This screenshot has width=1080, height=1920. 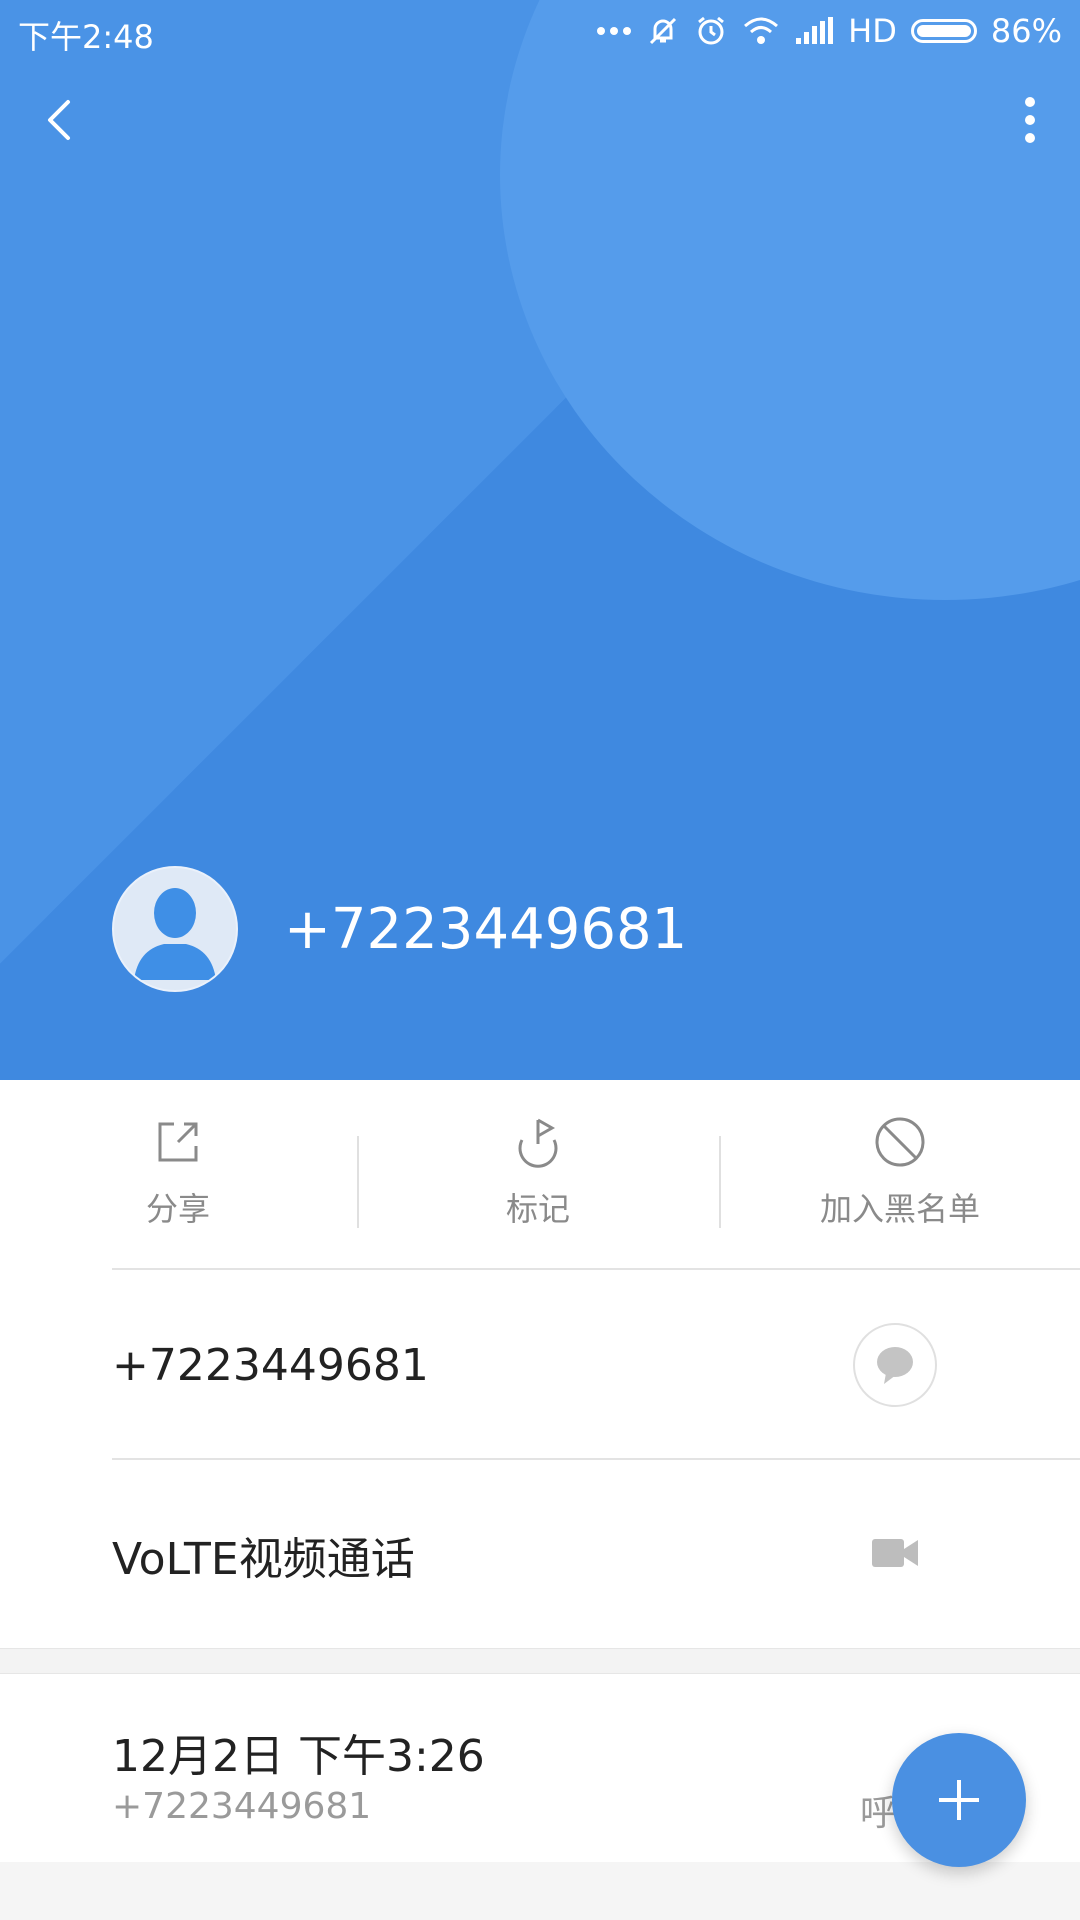 I want to click on status-icons: HD 86%, so click(x=829, y=31).